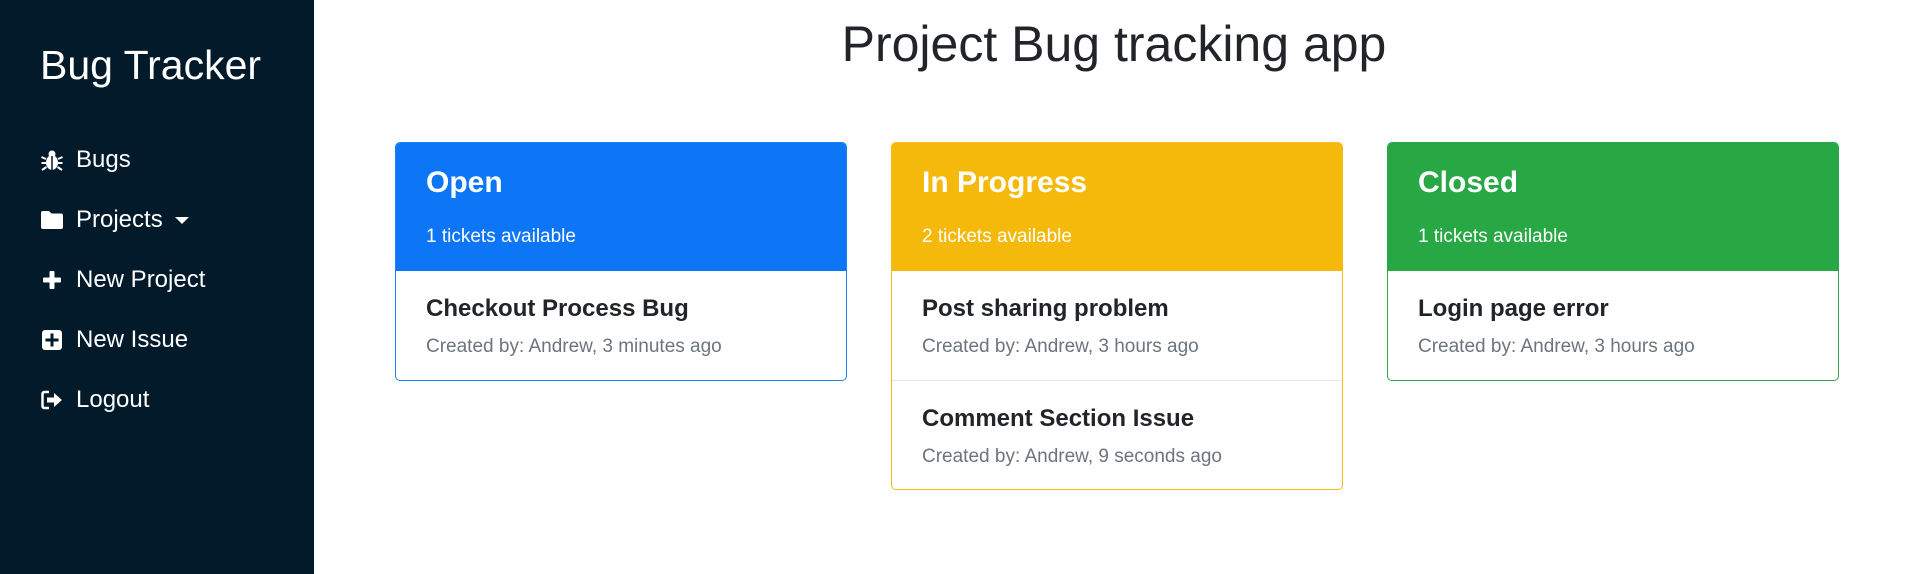 This screenshot has width=1914, height=574. I want to click on column-title: Open, so click(464, 182).